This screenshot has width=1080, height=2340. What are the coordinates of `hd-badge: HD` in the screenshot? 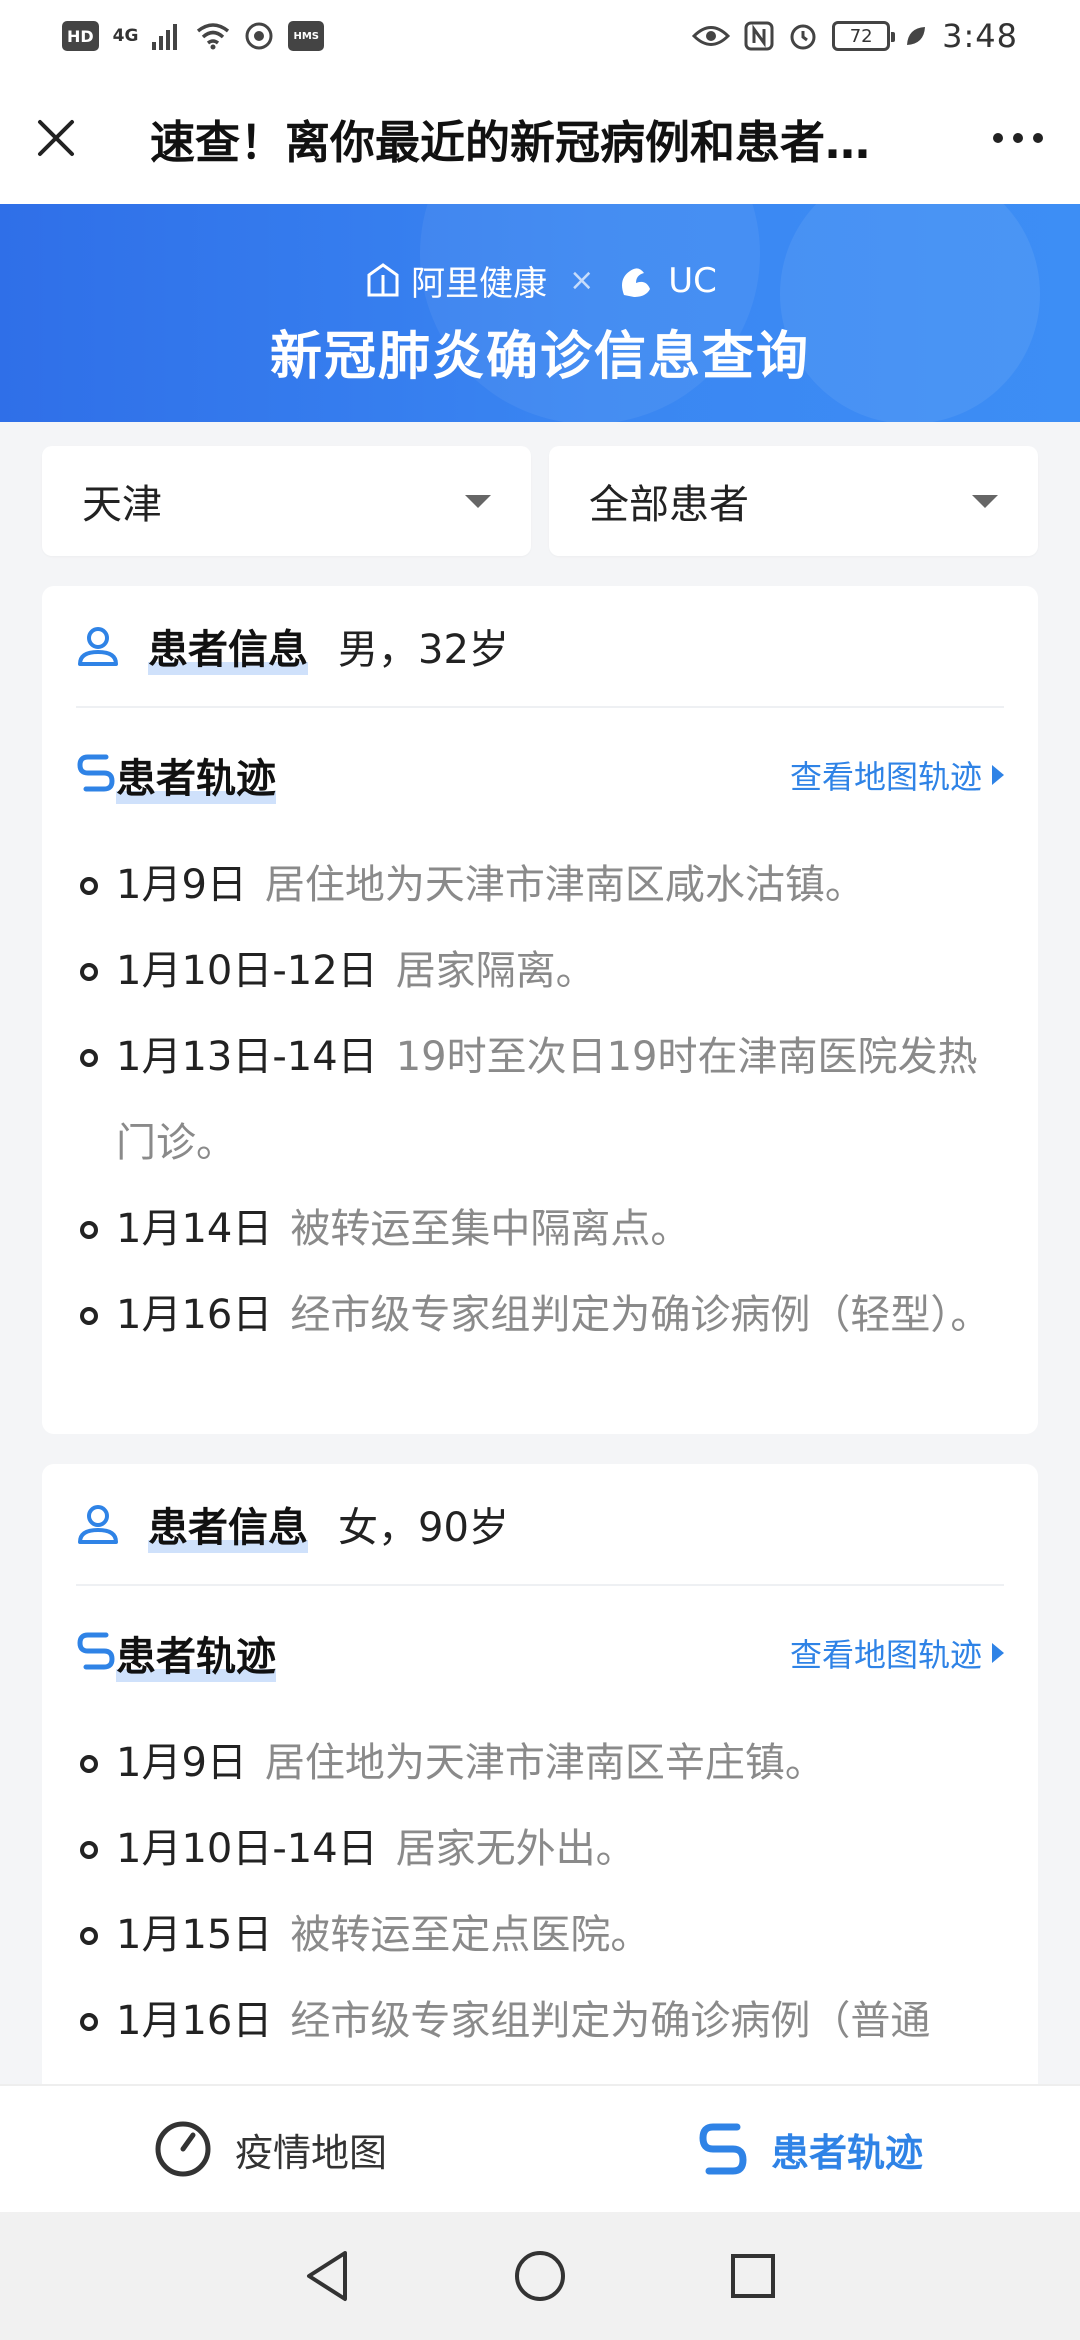 It's located at (80, 36).